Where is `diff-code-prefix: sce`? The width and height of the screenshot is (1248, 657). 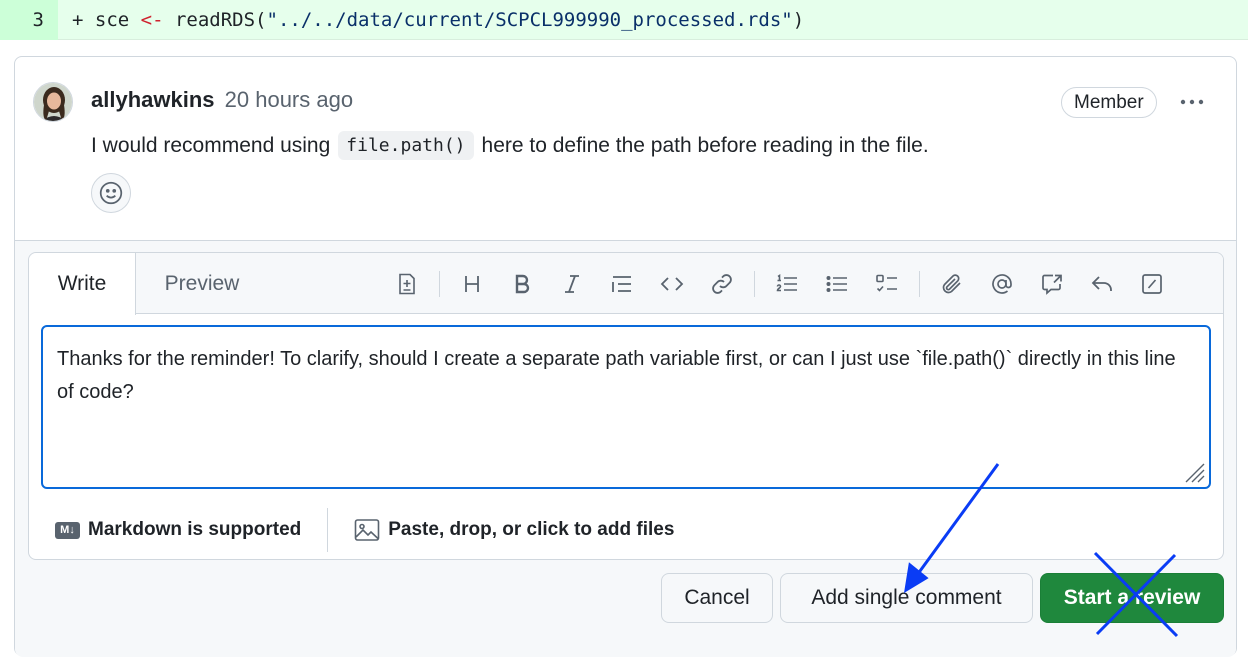 diff-code-prefix: sce is located at coordinates (117, 19).